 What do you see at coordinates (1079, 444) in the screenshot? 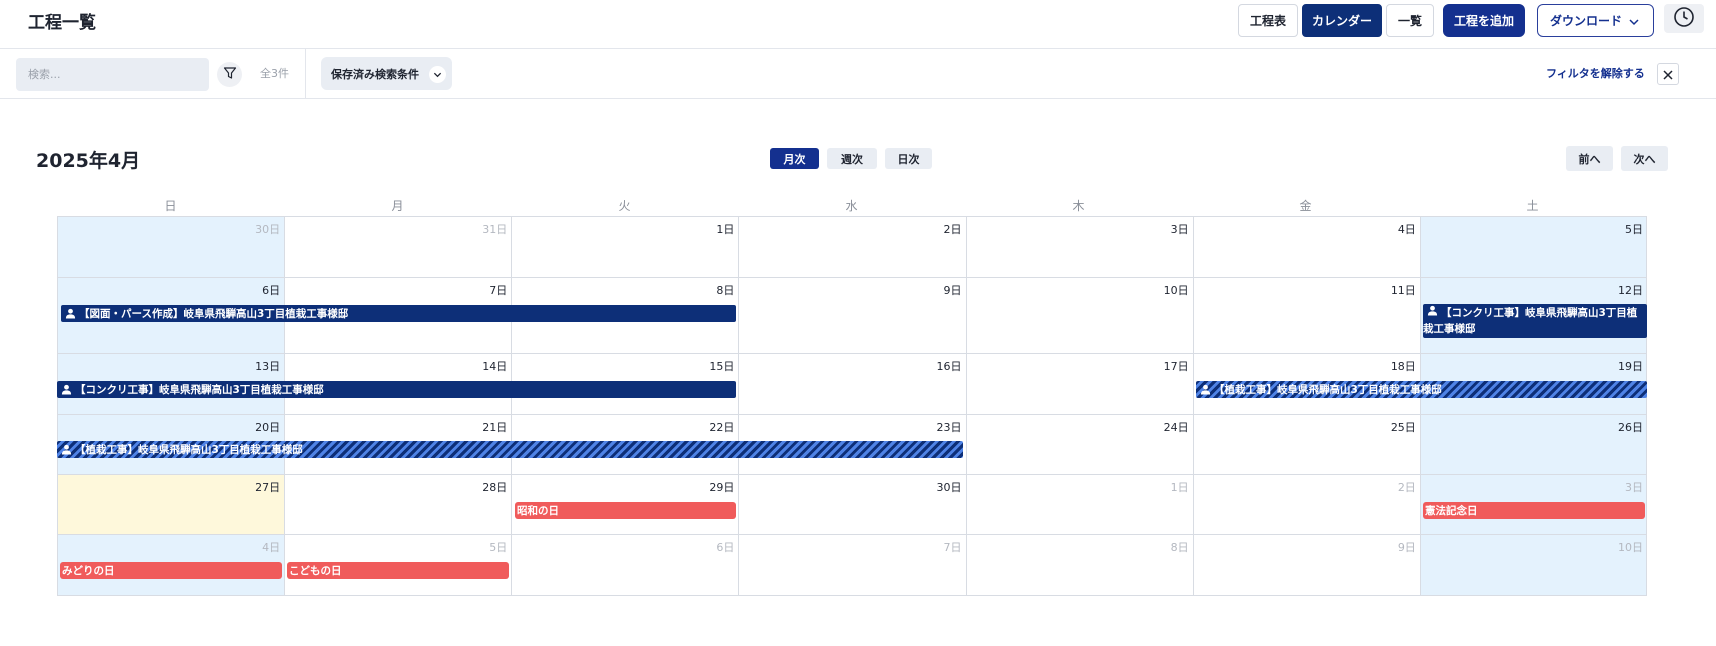
I see `calendar-day-cell: 24日` at bounding box center [1079, 444].